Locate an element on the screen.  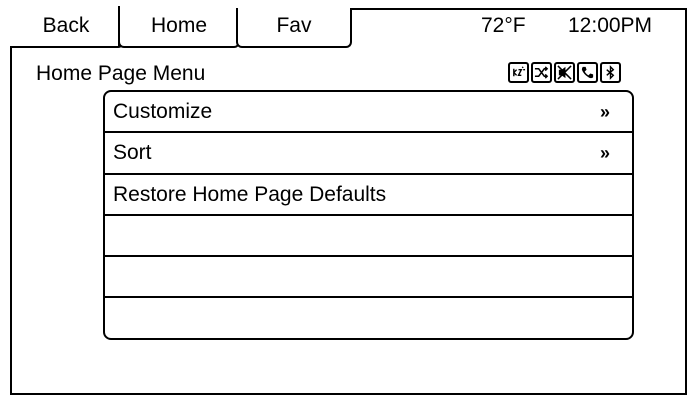
mute-icon is located at coordinates (564, 72).